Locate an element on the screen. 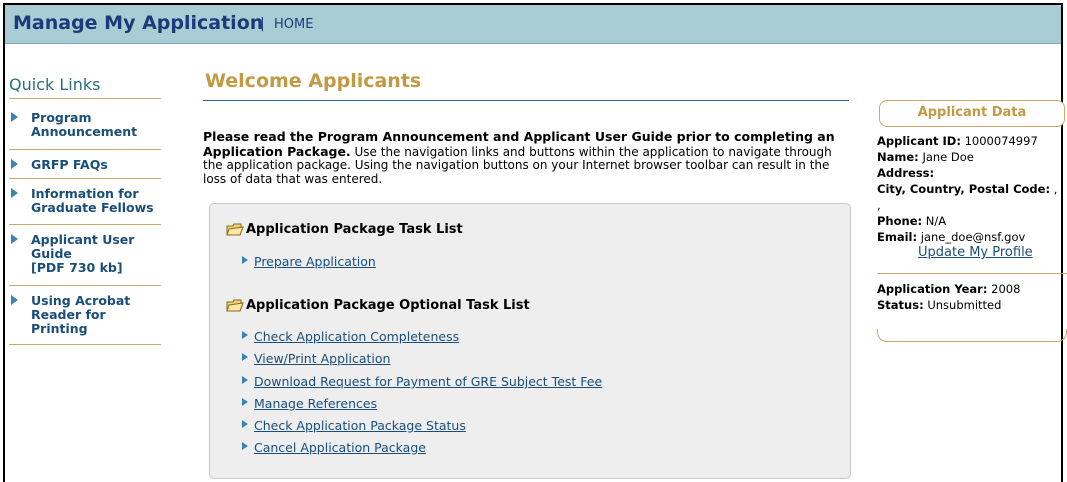 The height and width of the screenshot is (482, 1067). app-year-value: 2008 is located at coordinates (1006, 289).